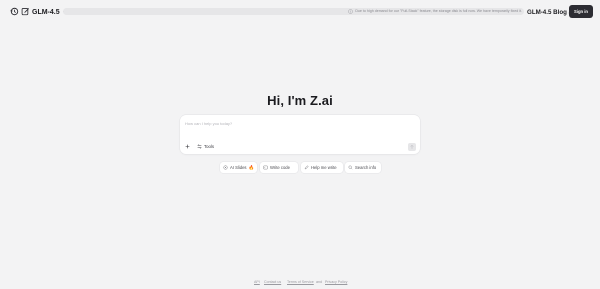  I want to click on new-chat-icon, so click(25, 11).